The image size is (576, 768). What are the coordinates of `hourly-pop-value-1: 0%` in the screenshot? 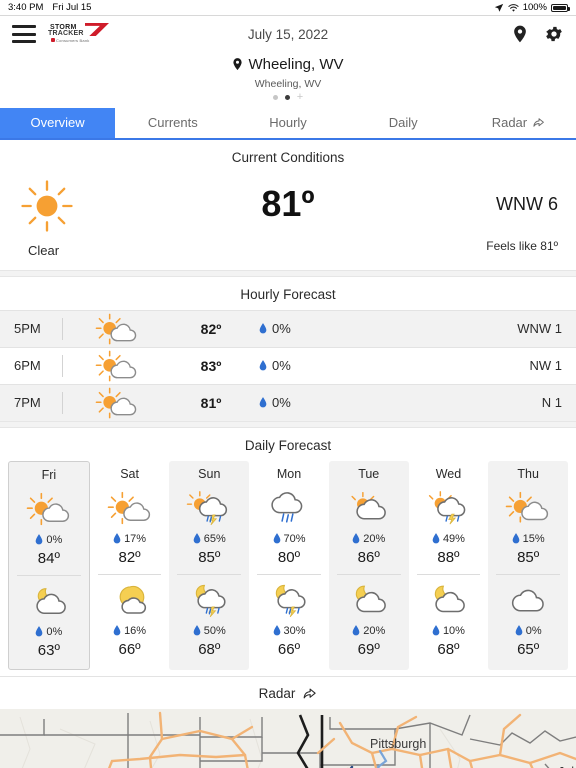 It's located at (281, 328).